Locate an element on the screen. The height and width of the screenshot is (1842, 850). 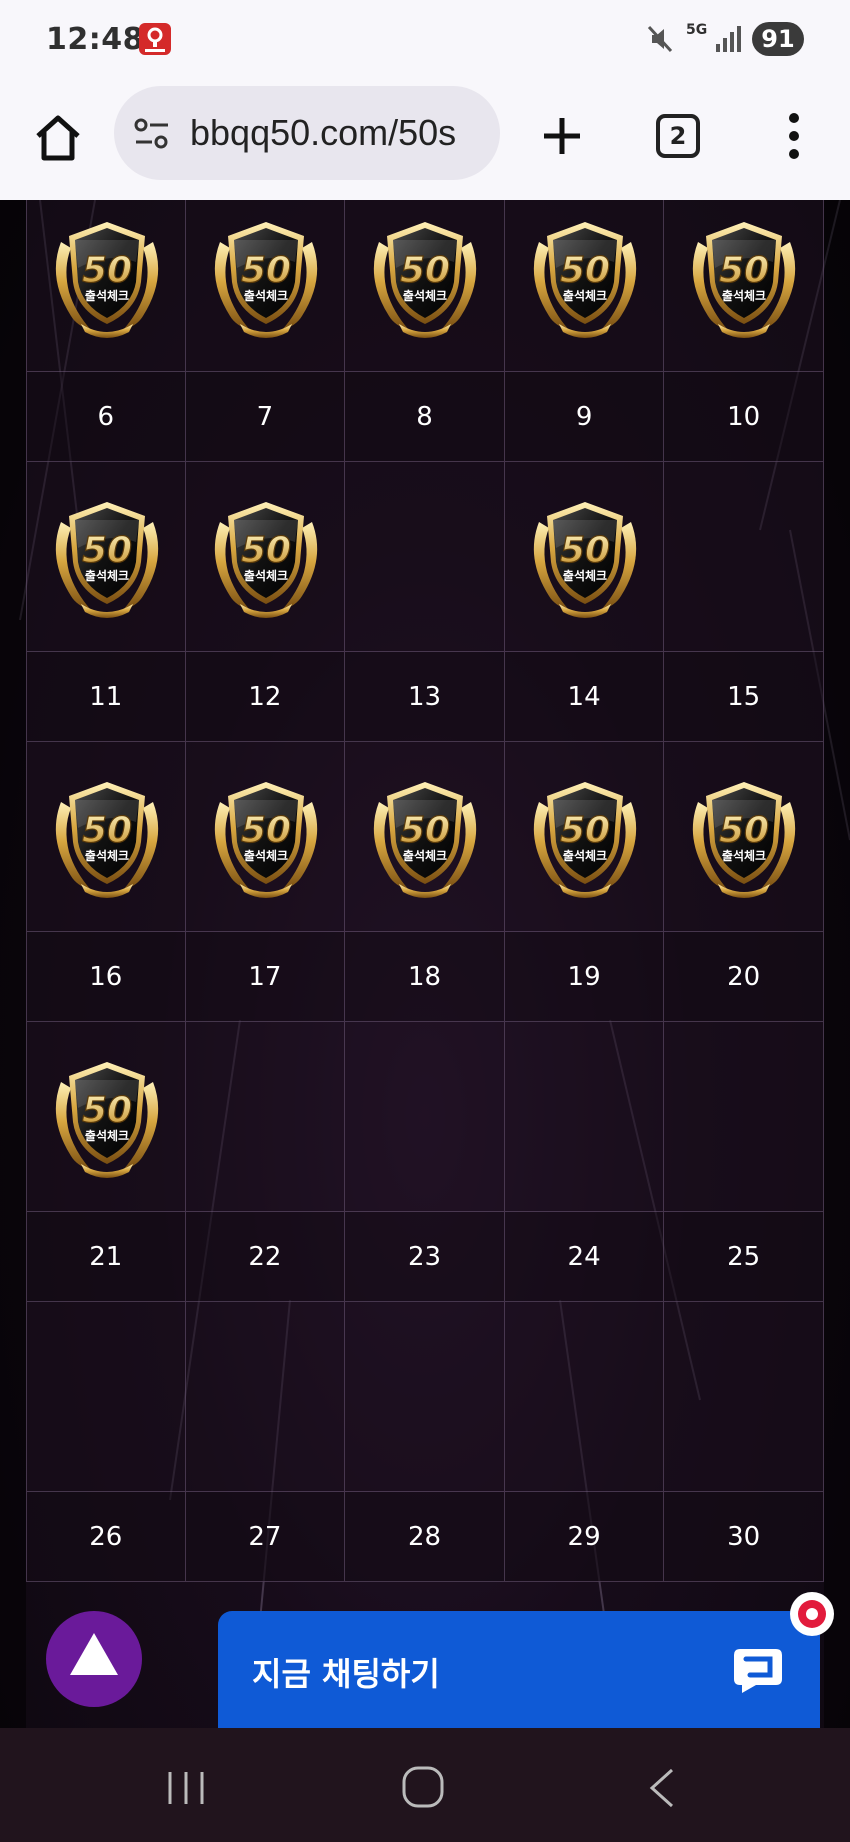
calendar-day-number: 6 is located at coordinates (106, 417).